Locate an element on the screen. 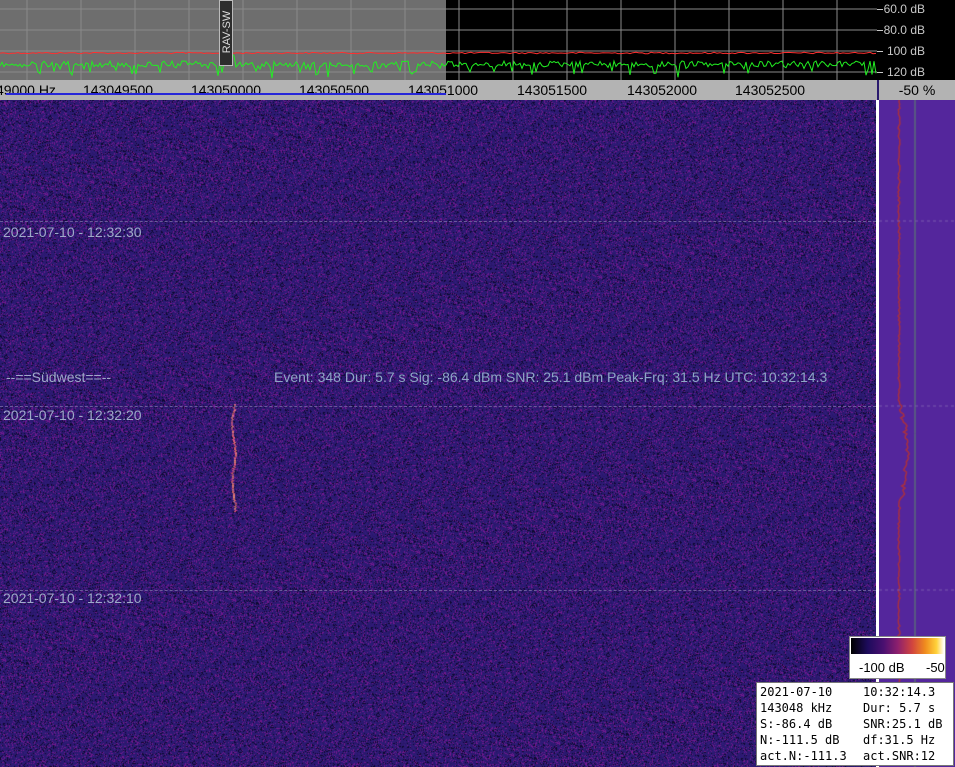 The height and width of the screenshot is (767, 955). time-label: 2021-07-10 - 12:32:10 is located at coordinates (72, 598).